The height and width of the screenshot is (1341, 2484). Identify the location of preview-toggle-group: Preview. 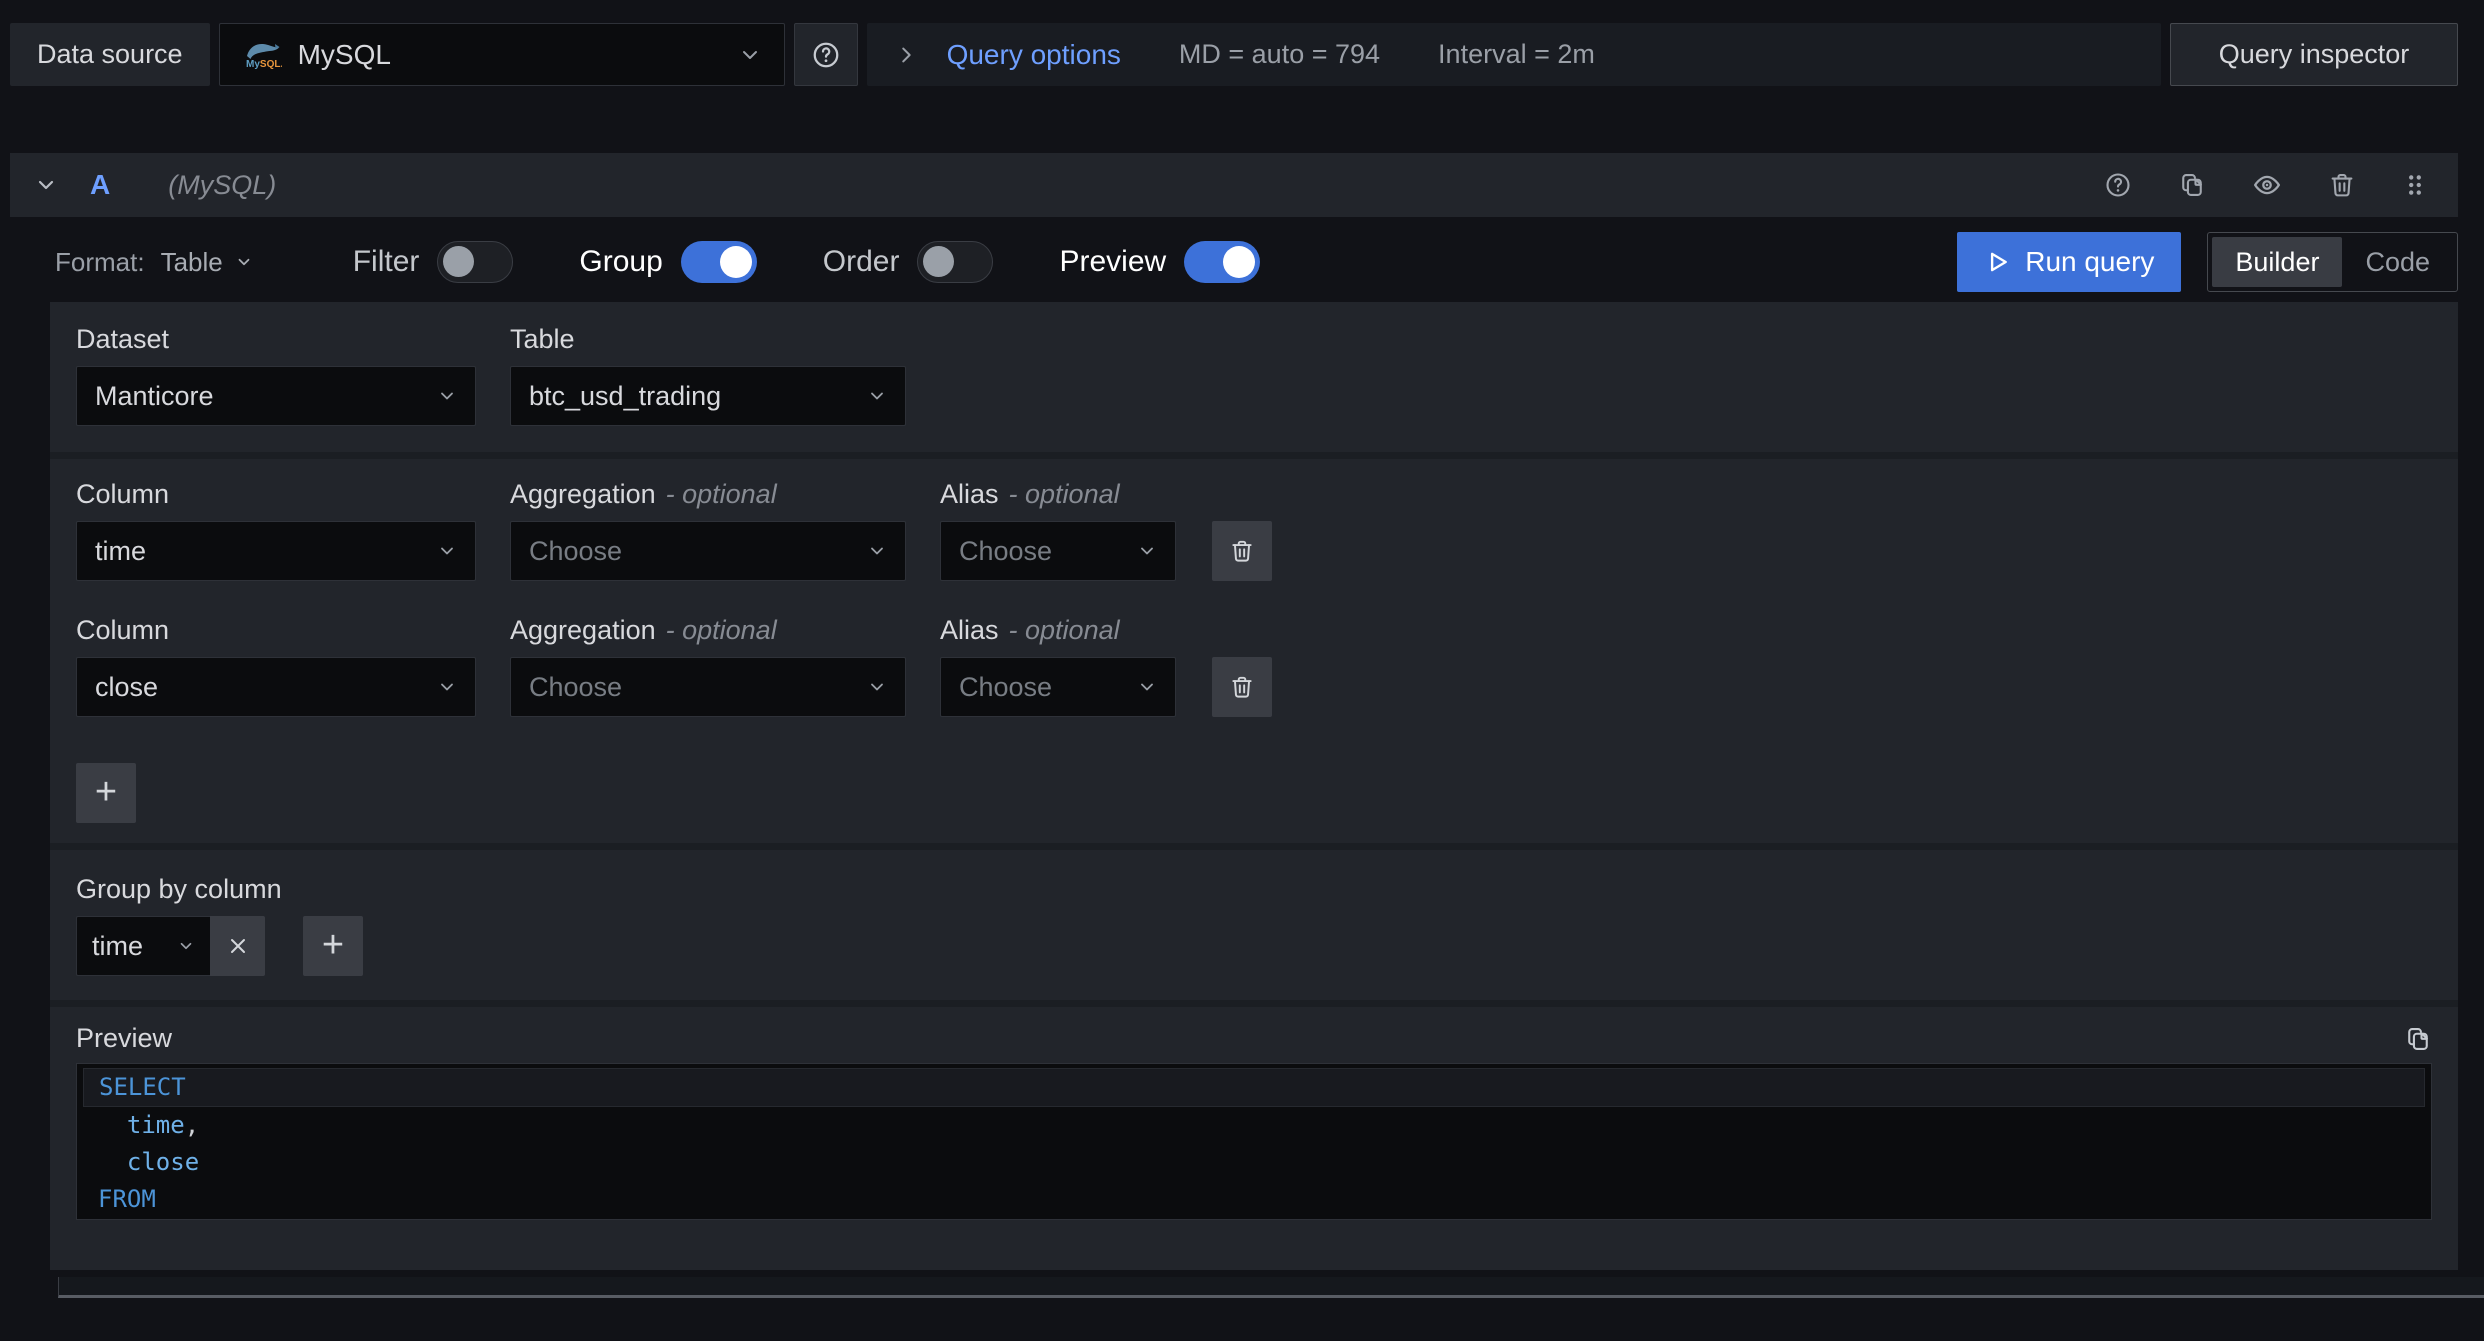
(1160, 262).